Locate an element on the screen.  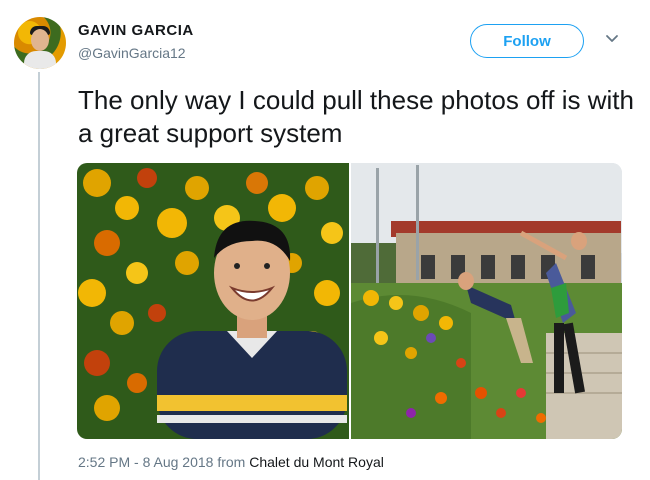
timestamp-time: 2:52 PM - 8 Aug 2018 is located at coordinates (145, 462).